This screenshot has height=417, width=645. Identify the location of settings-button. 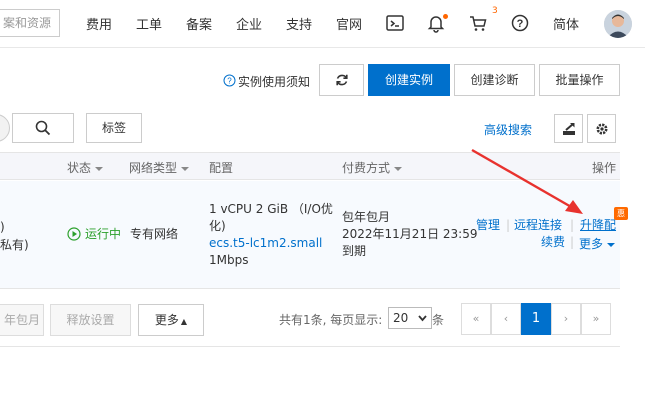
(601, 128).